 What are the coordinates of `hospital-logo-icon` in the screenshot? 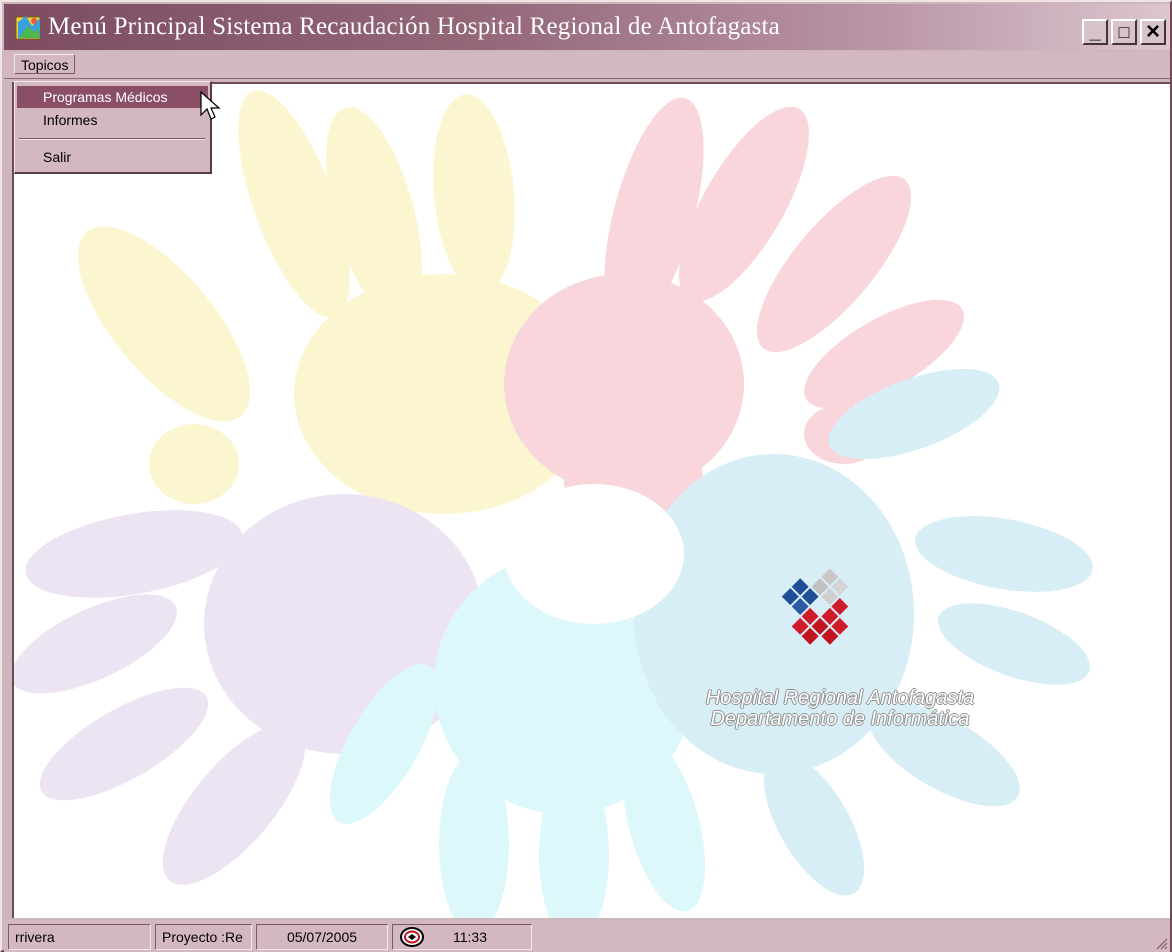 It's located at (815, 606).